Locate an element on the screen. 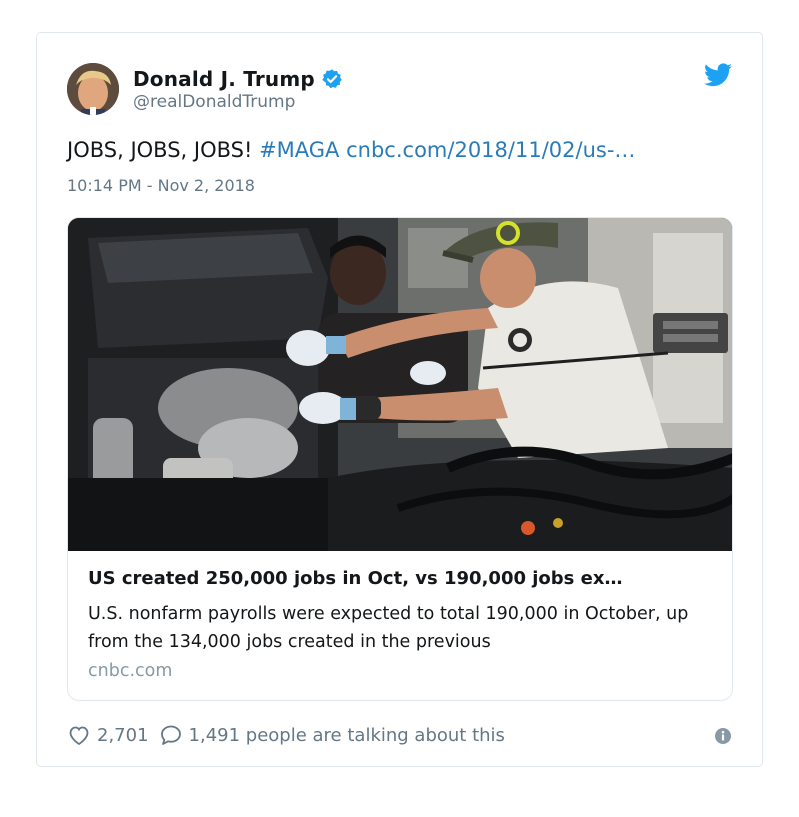 Image resolution: width=799 pixels, height=817 pixels. tweet-timestamp: 10:14 PM - Nov 2, 2018 is located at coordinates (161, 185).